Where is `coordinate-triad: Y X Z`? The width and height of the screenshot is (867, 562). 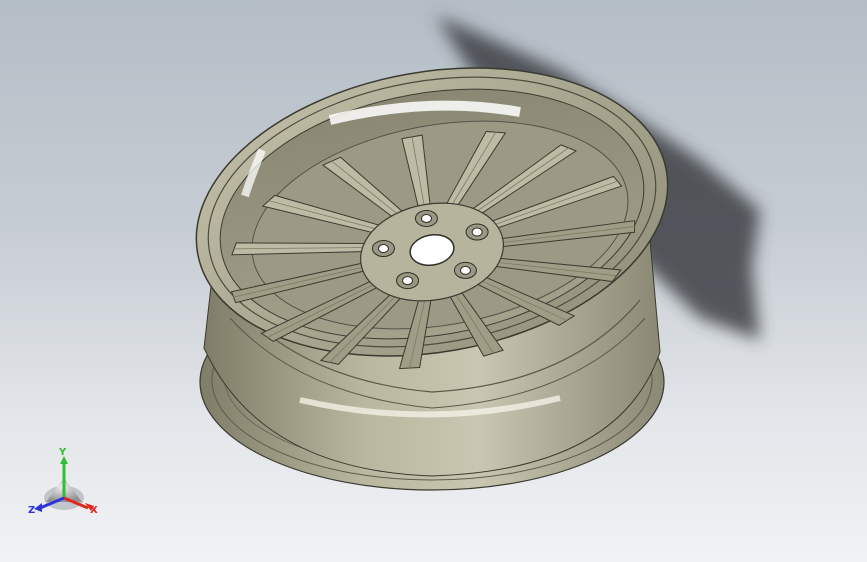 coordinate-triad: Y X Z is located at coordinates (68, 488).